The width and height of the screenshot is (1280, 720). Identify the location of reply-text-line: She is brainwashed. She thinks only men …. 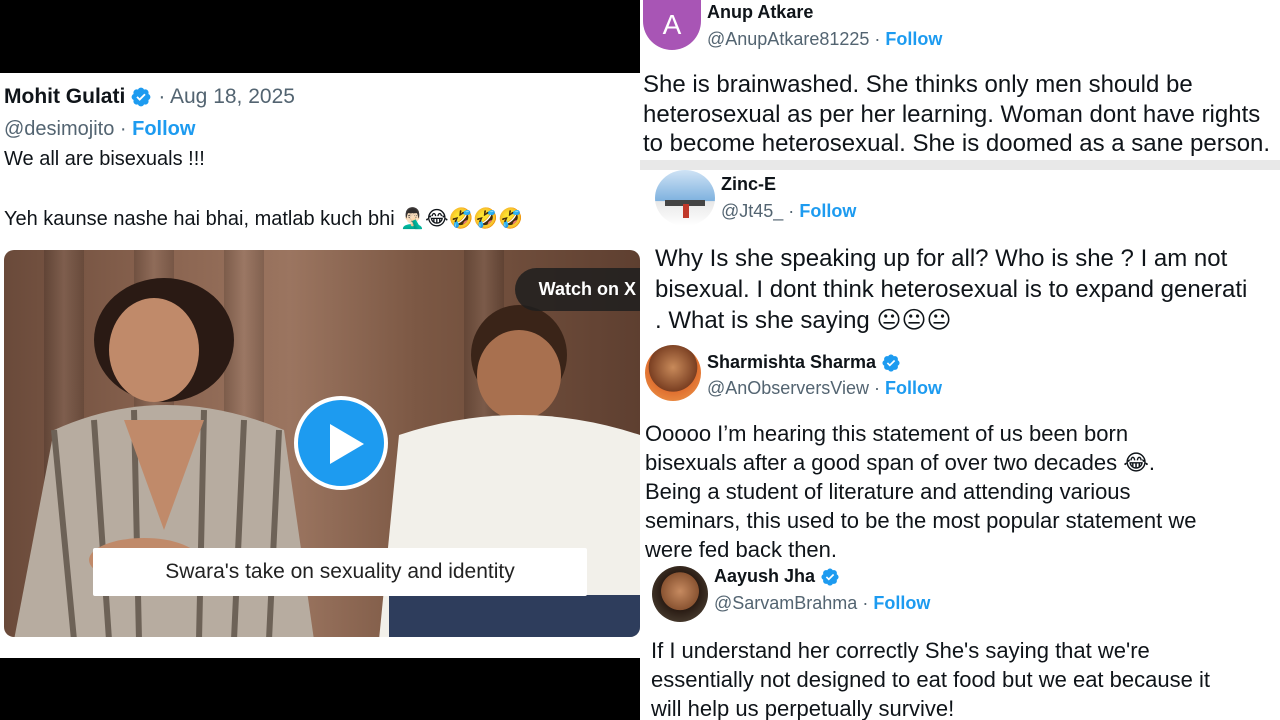
(918, 84).